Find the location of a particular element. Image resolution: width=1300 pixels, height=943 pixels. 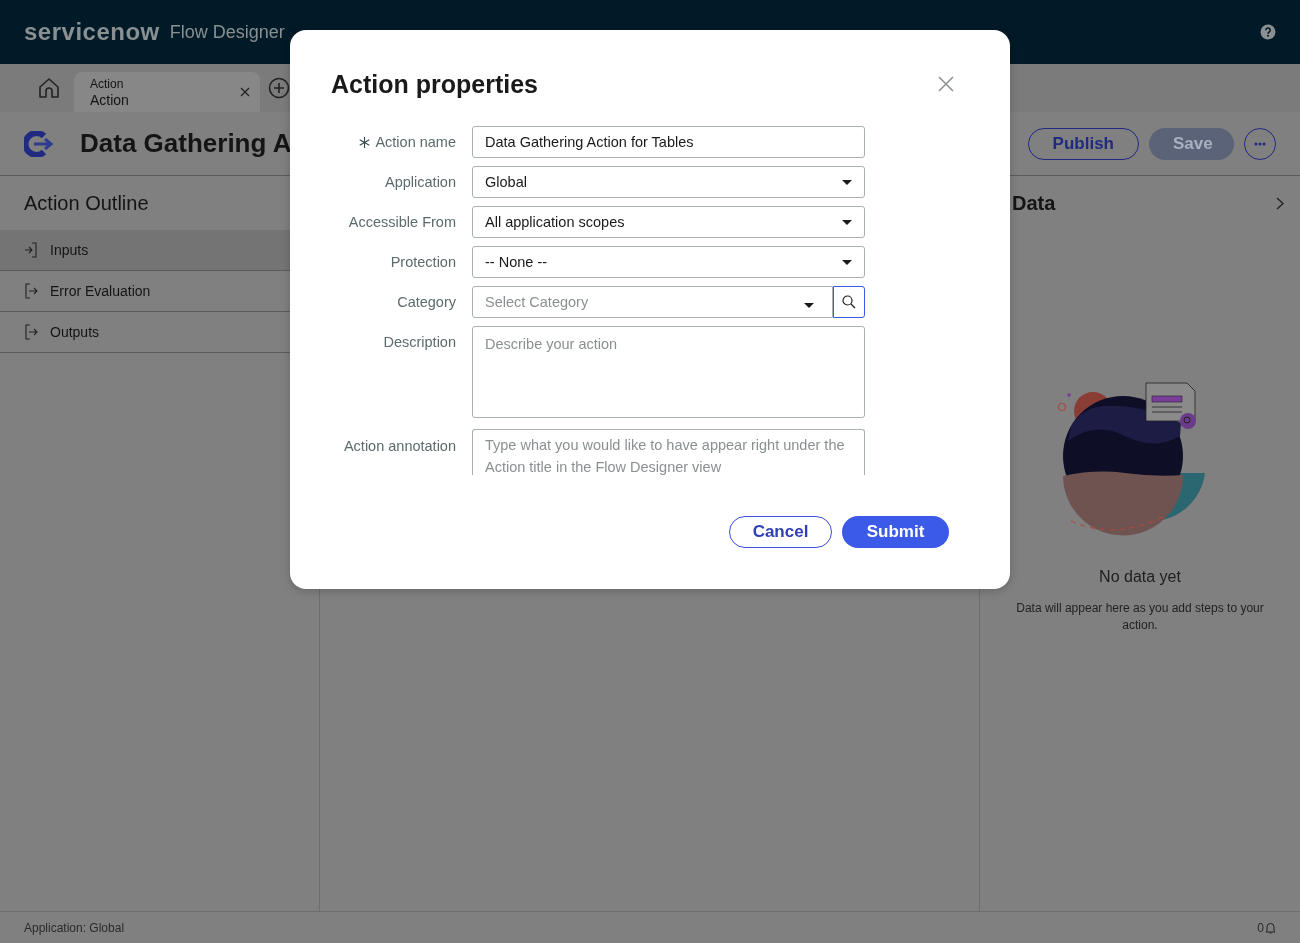

add-icon is located at coordinates (279, 88).